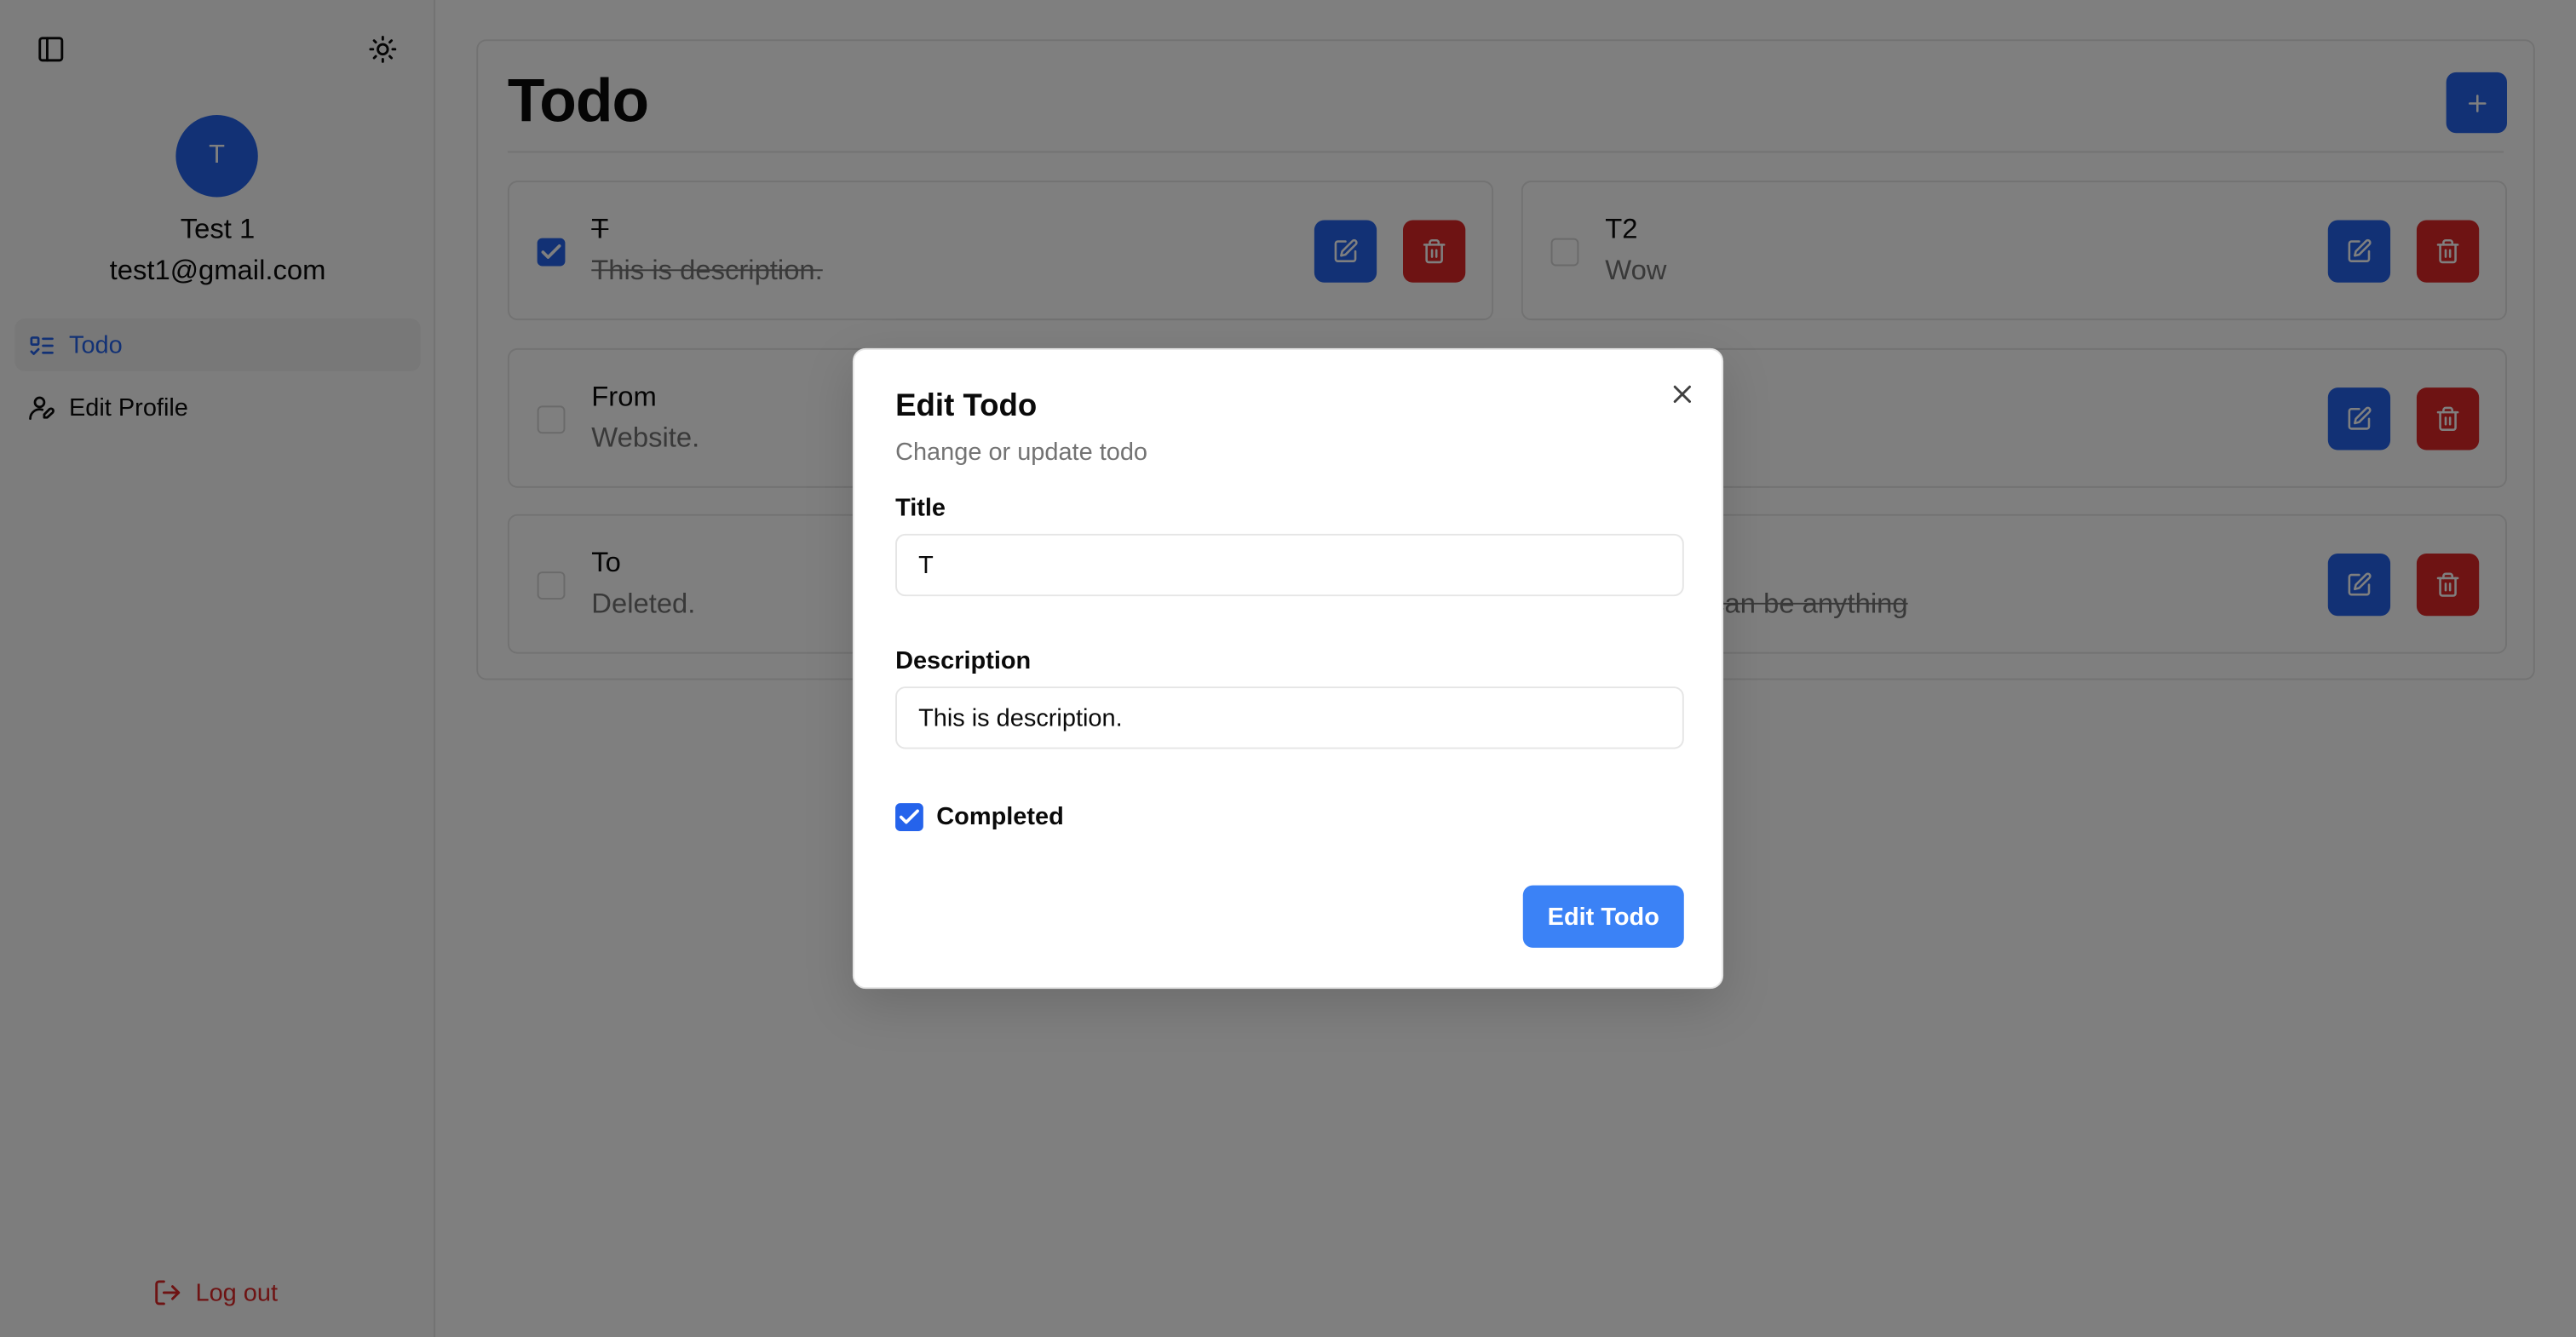 The width and height of the screenshot is (2576, 1337). What do you see at coordinates (1682, 395) in the screenshot?
I see `close-icon` at bounding box center [1682, 395].